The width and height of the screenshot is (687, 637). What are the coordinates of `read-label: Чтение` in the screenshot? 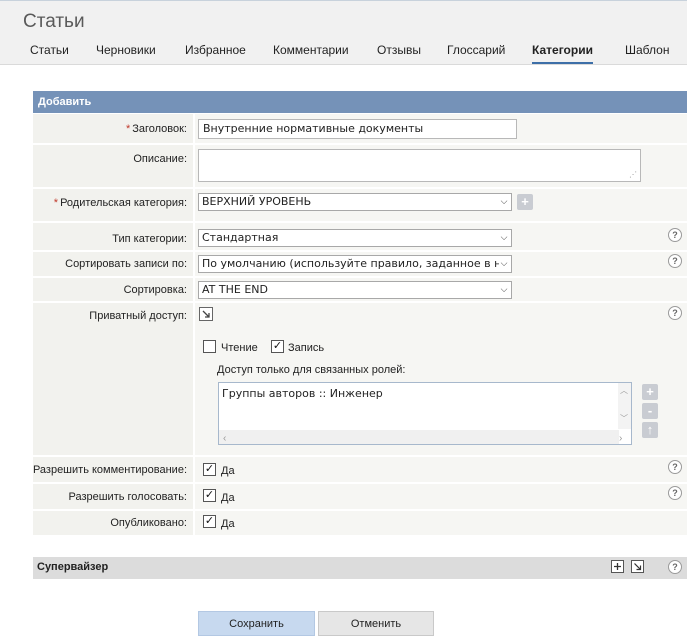 It's located at (239, 348).